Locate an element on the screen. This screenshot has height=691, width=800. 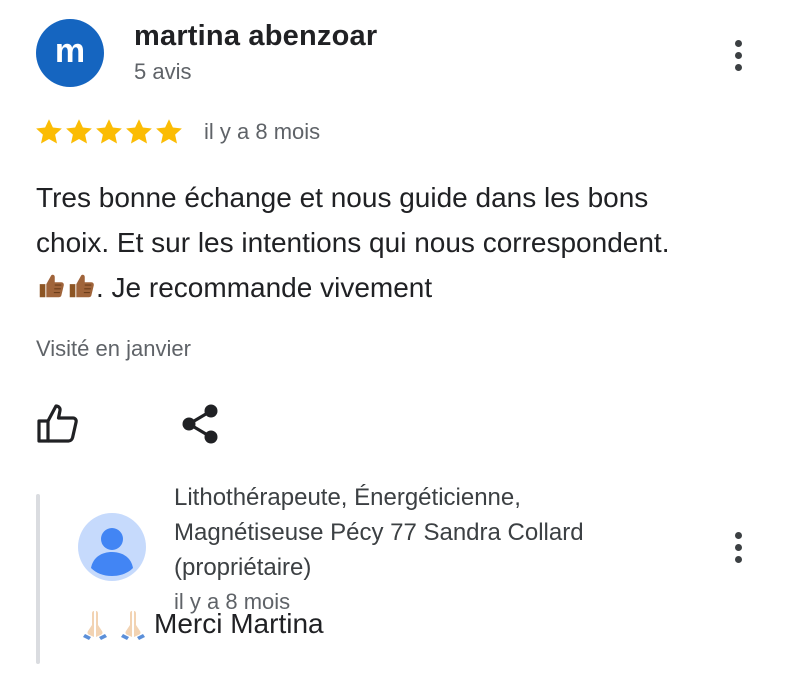
person-icon is located at coordinates (112, 552).